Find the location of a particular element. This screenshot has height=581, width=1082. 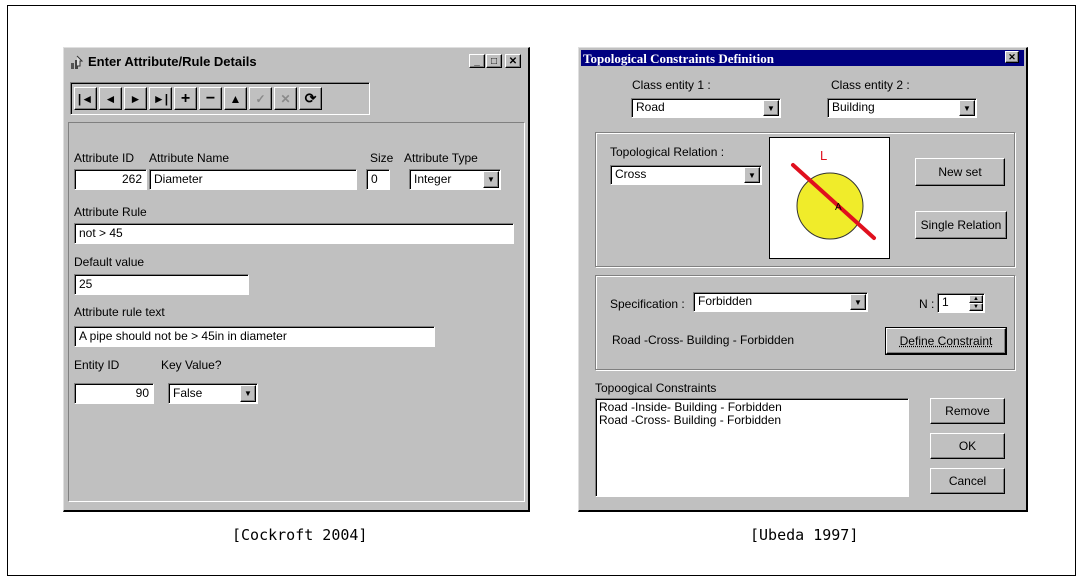

ok-button: OK is located at coordinates (967, 446).